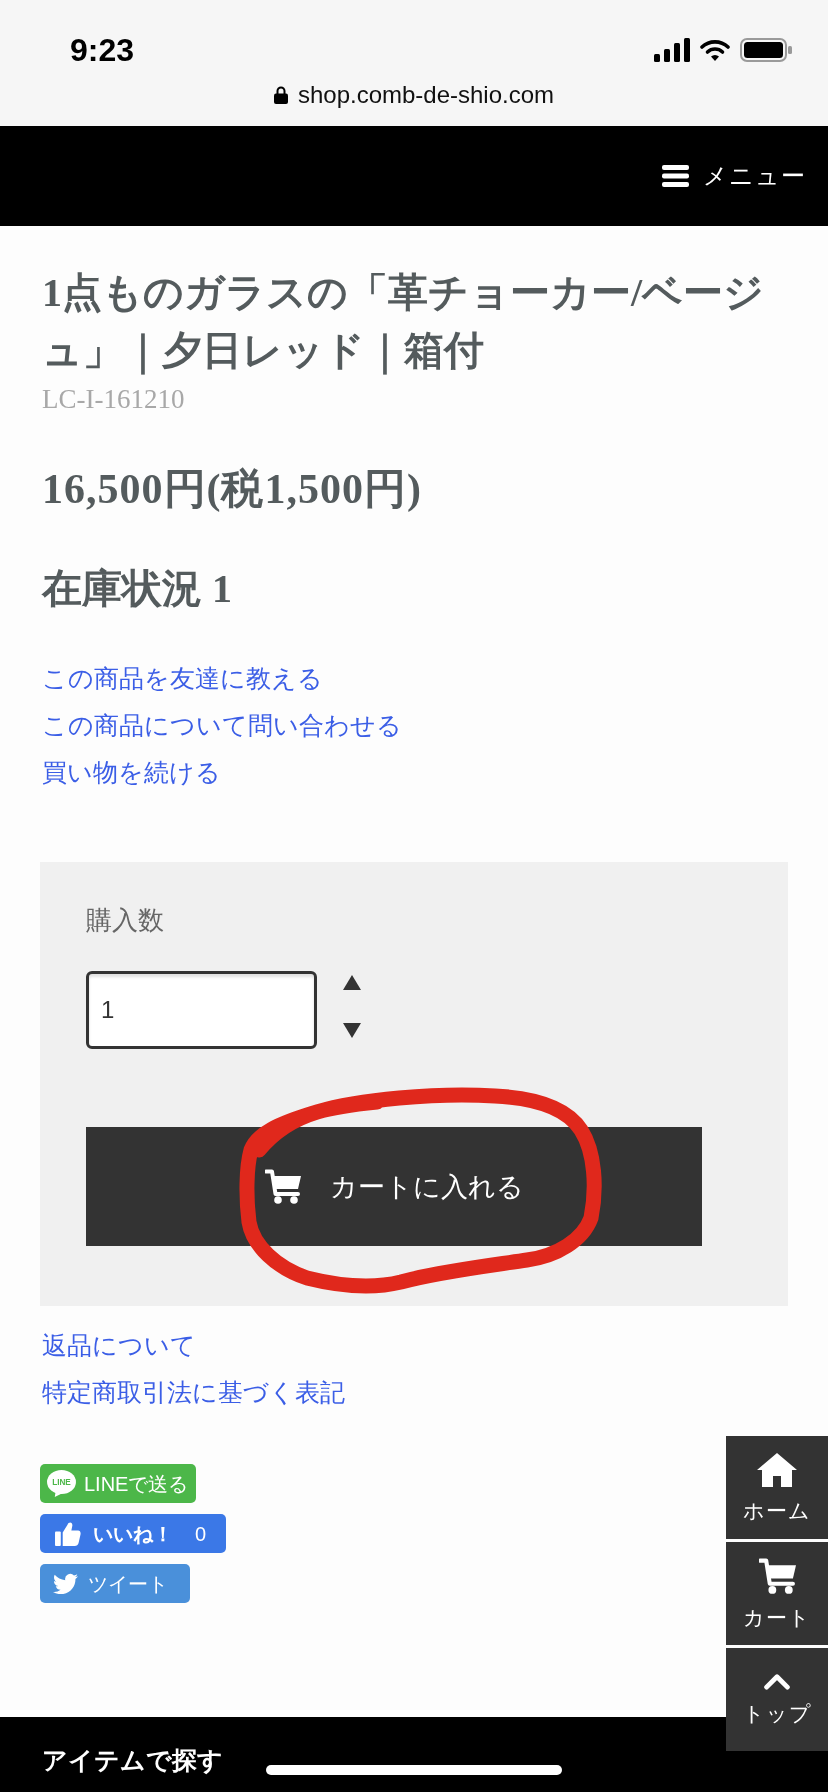  I want to click on battery-icon, so click(766, 50).